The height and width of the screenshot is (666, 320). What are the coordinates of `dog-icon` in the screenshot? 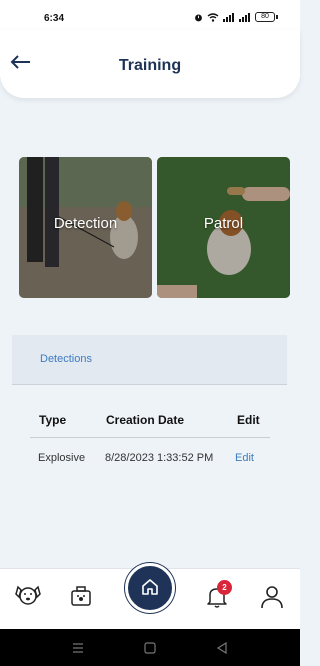 It's located at (28, 595).